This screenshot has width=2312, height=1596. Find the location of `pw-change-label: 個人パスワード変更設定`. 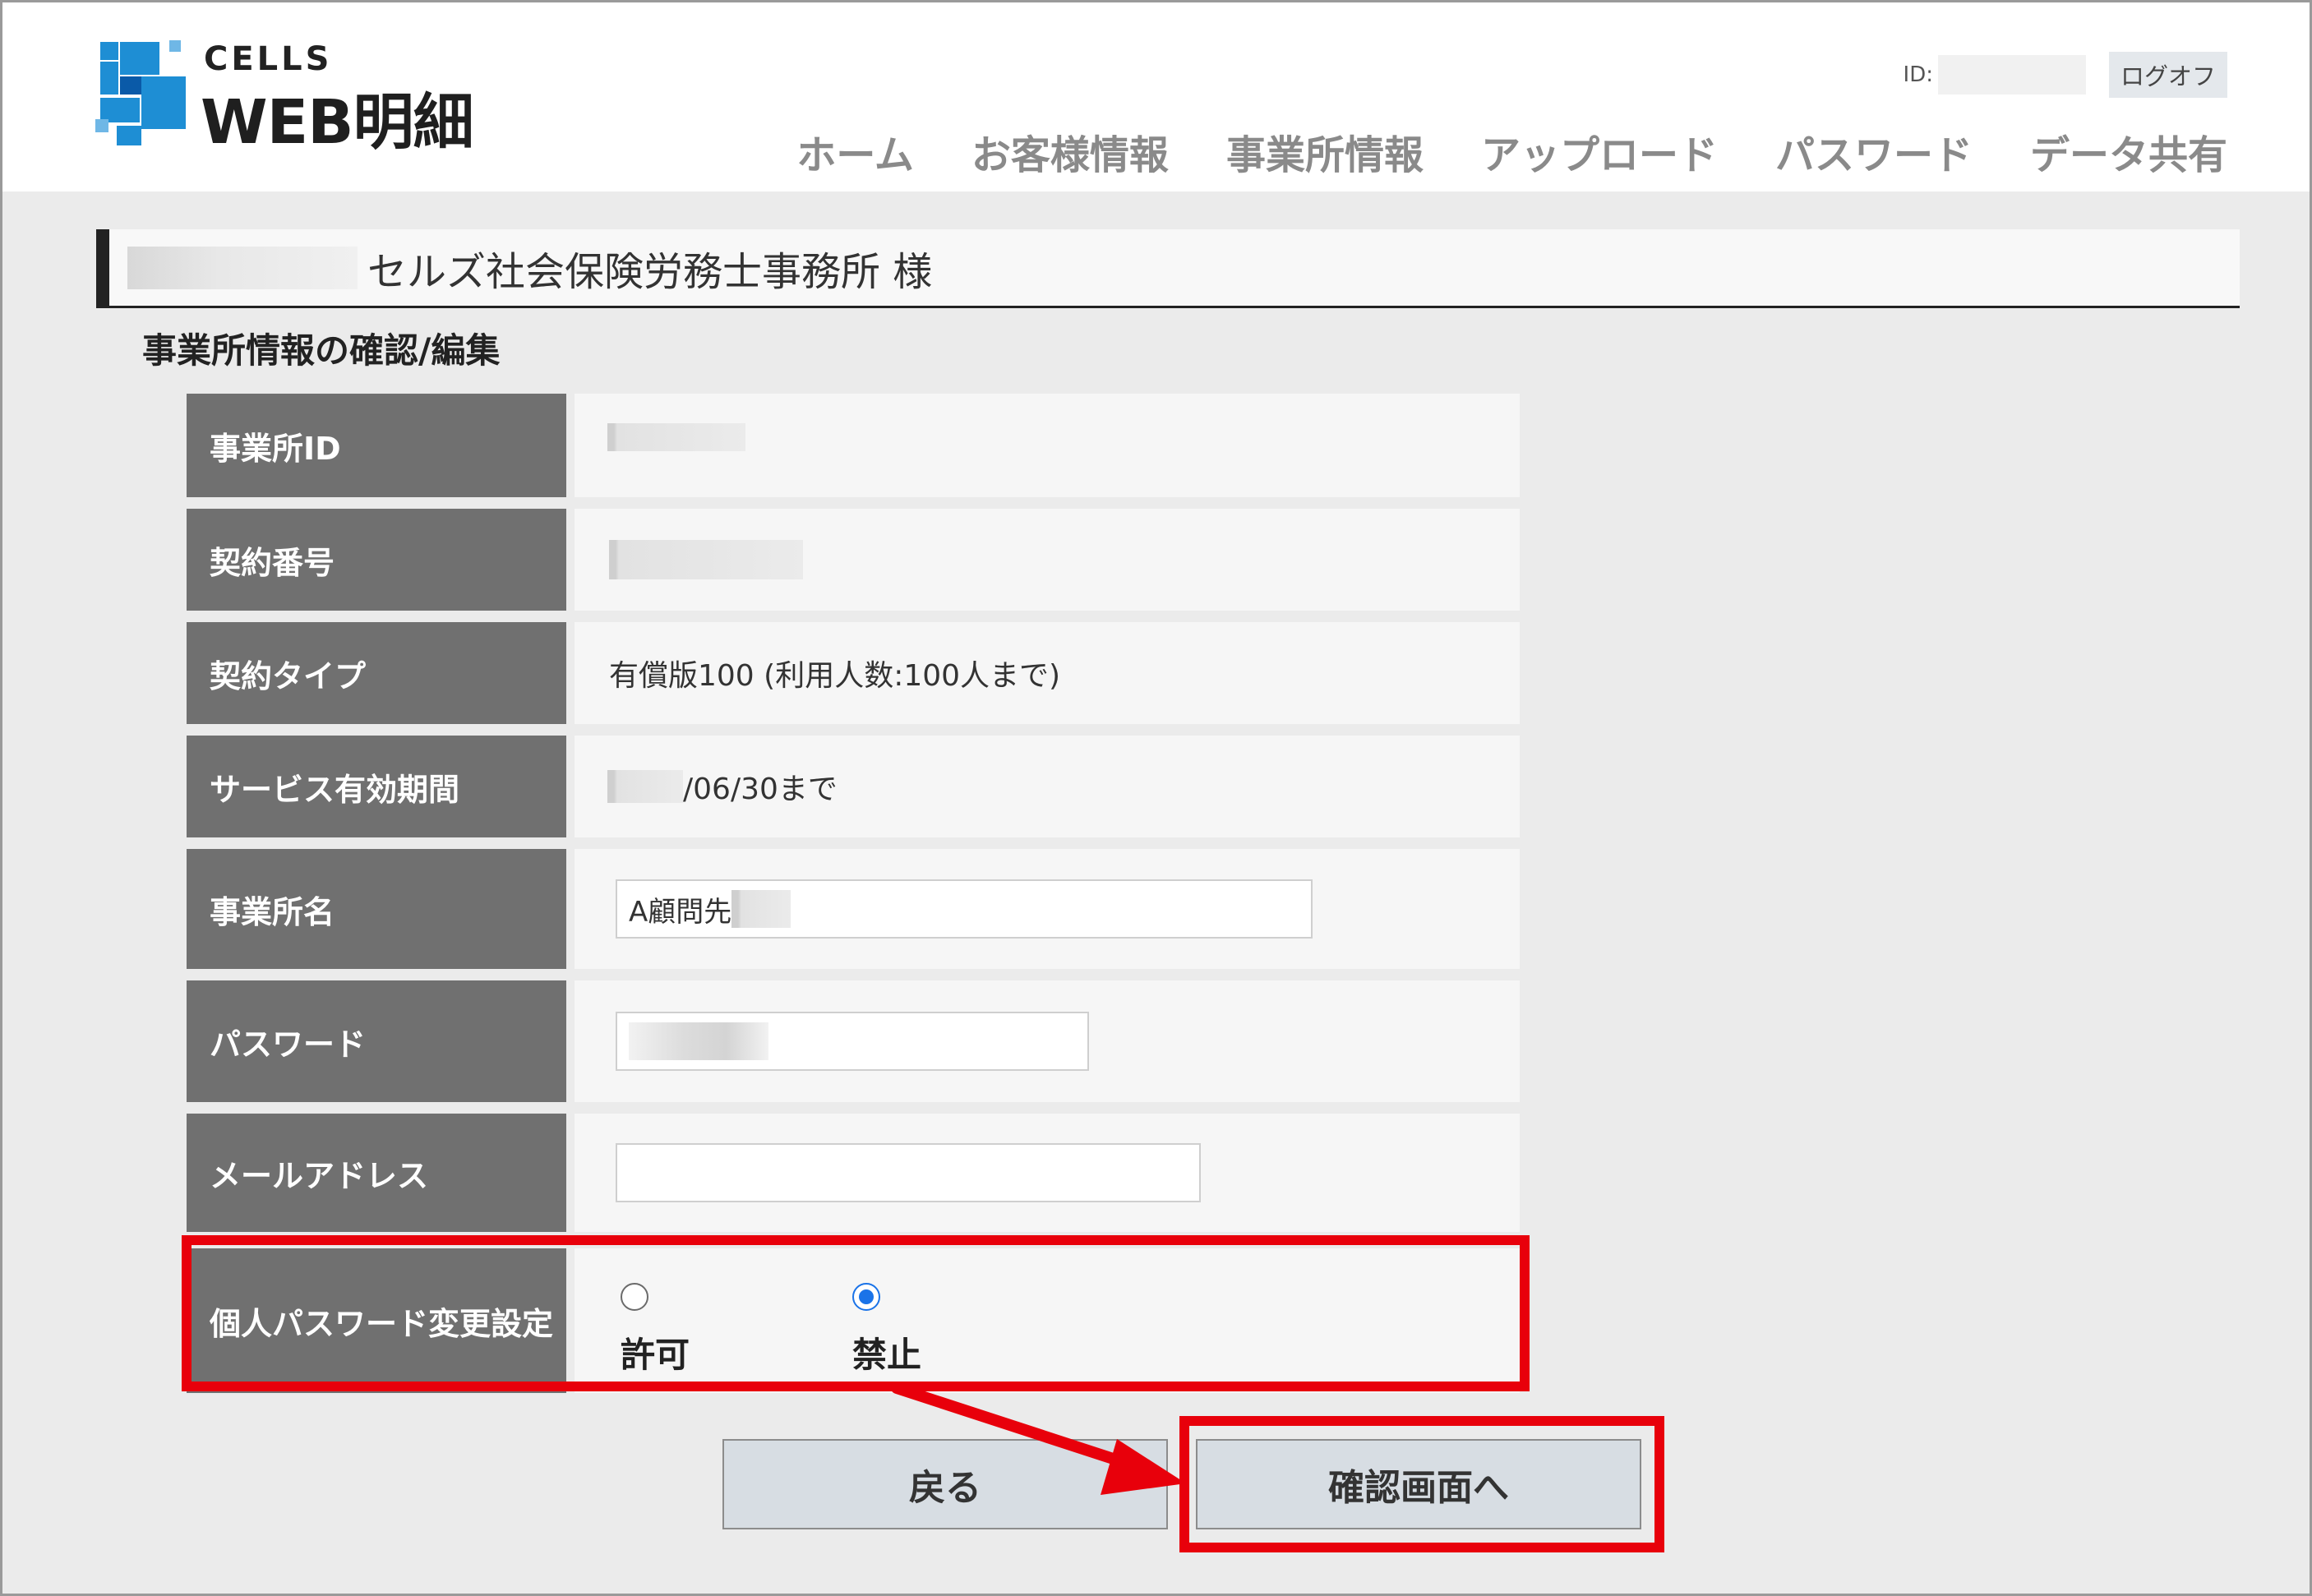

pw-change-label: 個人パスワード変更設定 is located at coordinates (376, 1321).